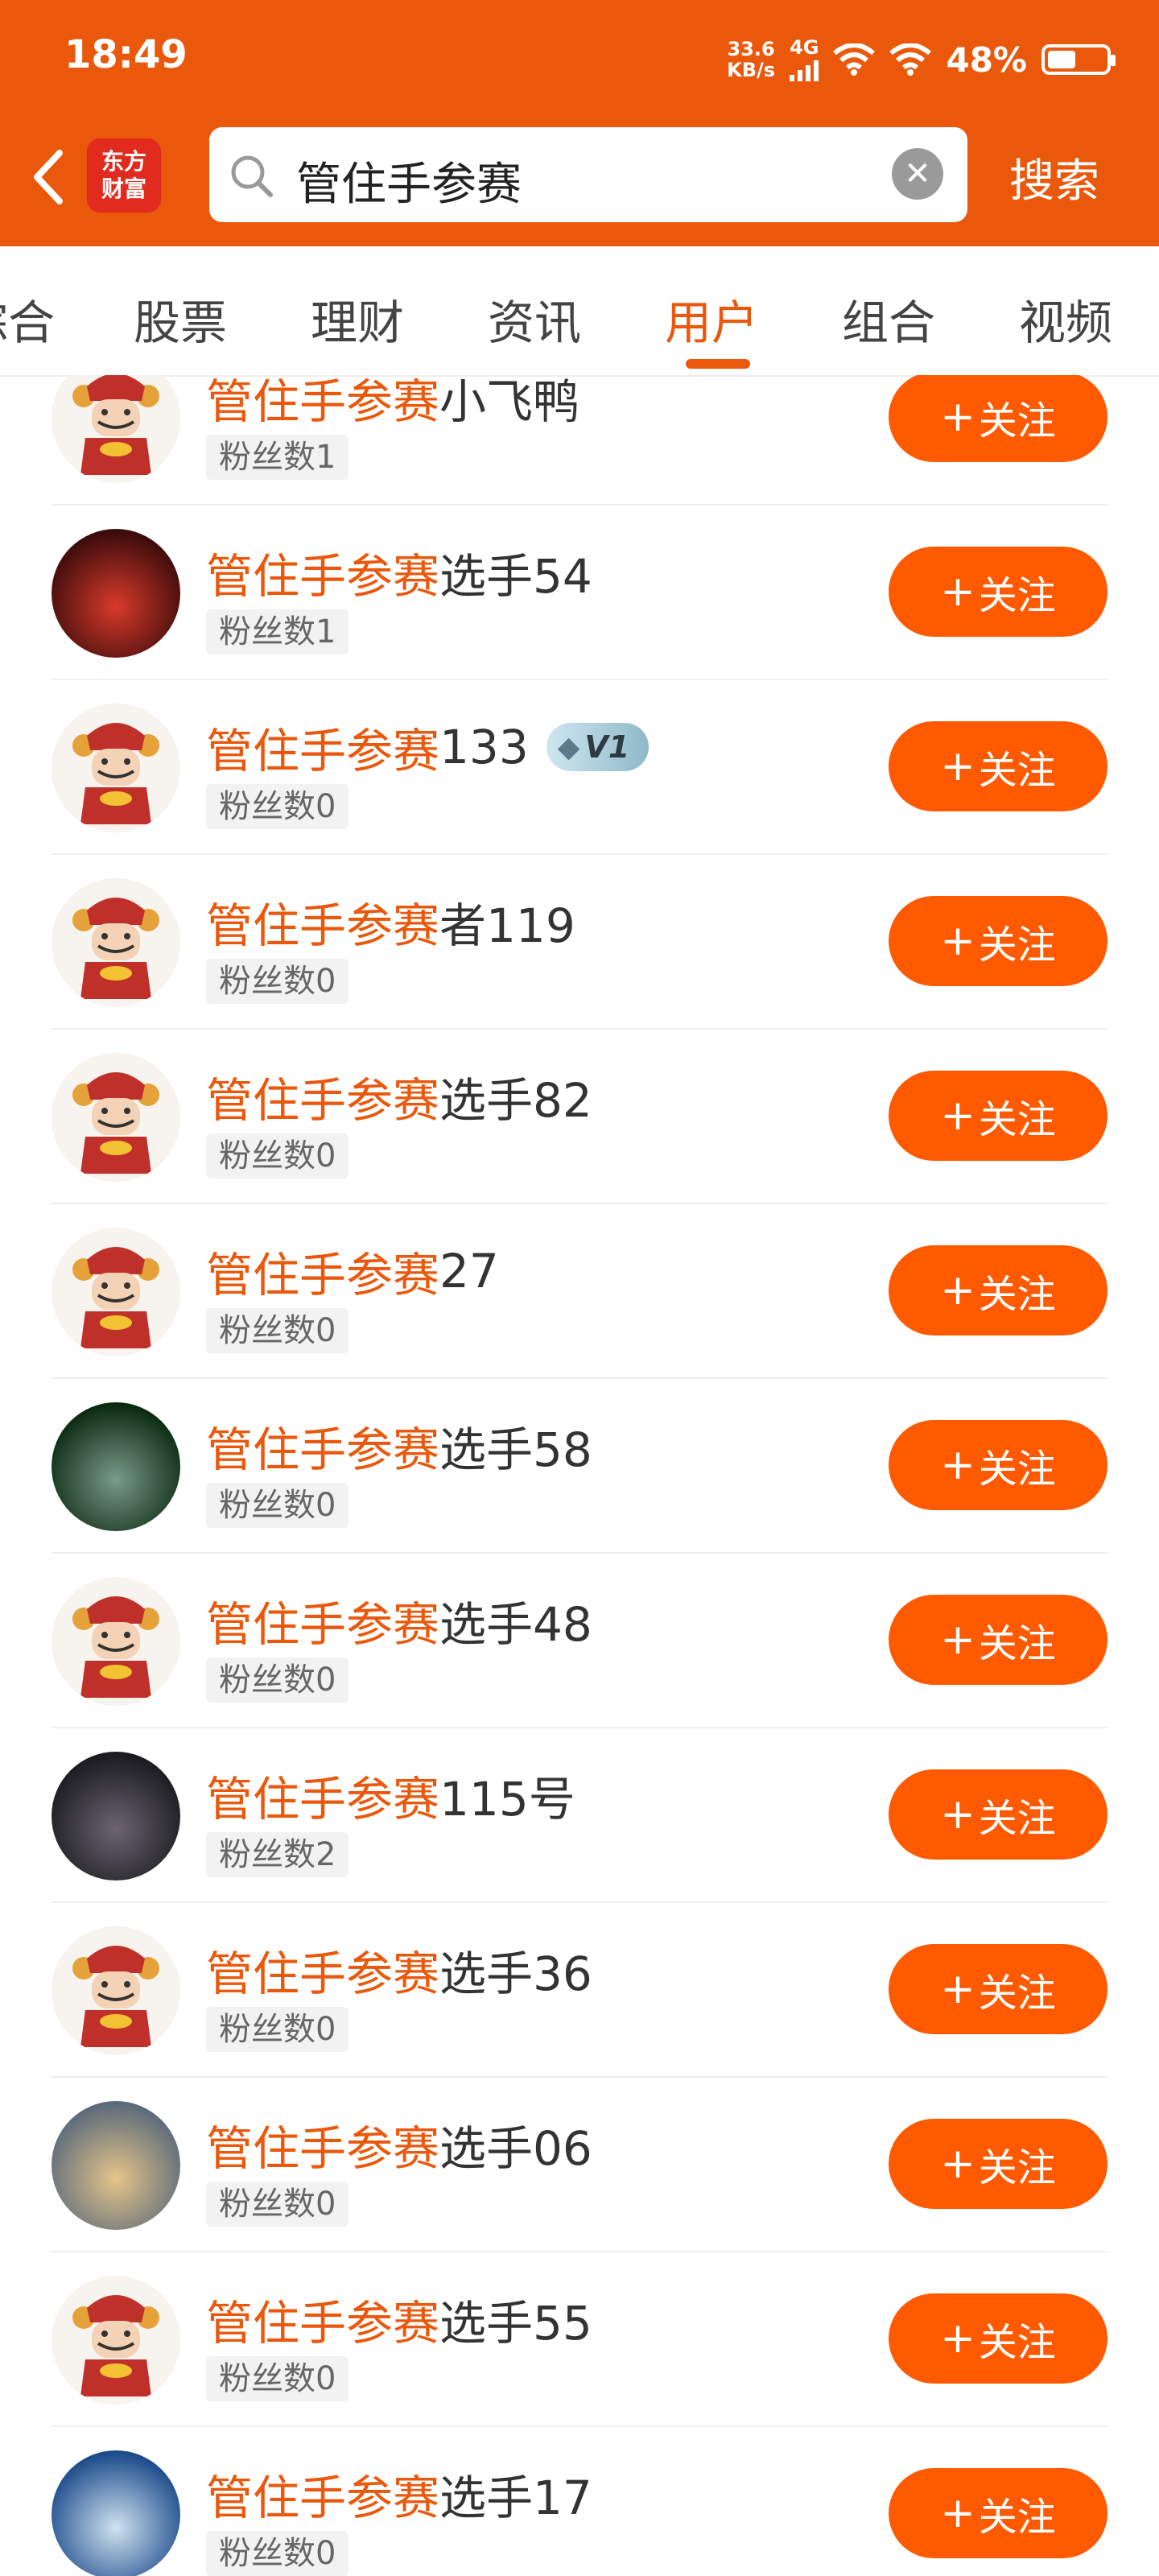 This screenshot has height=2576, width=1159. I want to click on list-item: 管住手参赛 选手58 粉丝数0 + 关注, so click(579, 1466).